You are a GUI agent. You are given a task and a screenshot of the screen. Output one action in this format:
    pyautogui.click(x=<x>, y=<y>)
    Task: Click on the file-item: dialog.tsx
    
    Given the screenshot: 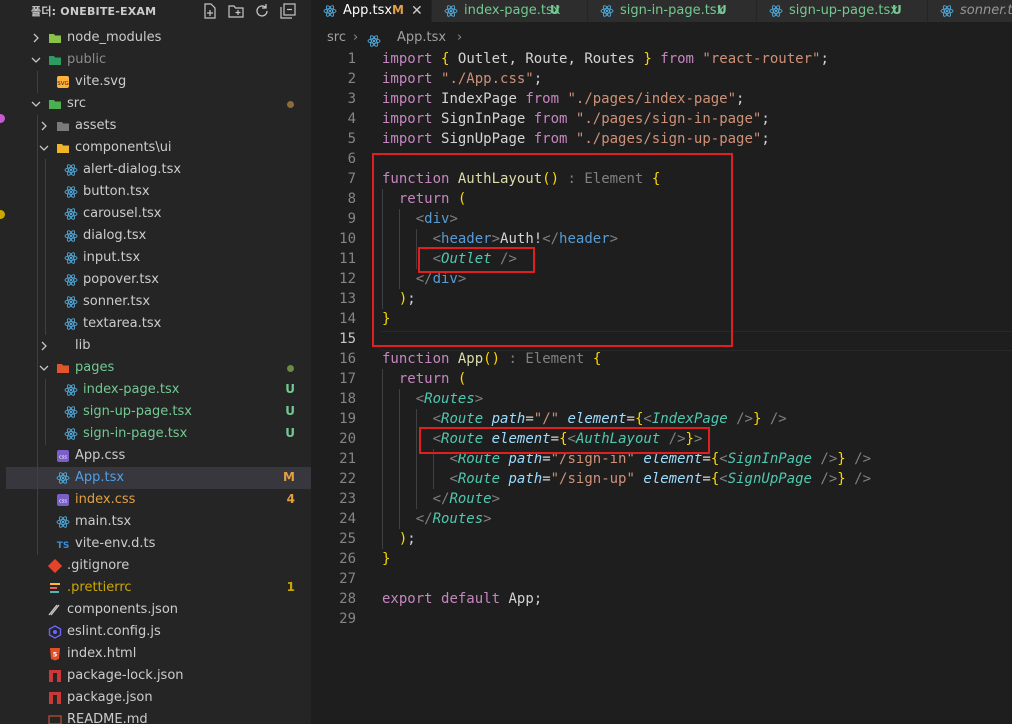 What is the action you would take?
    pyautogui.click(x=155, y=236)
    